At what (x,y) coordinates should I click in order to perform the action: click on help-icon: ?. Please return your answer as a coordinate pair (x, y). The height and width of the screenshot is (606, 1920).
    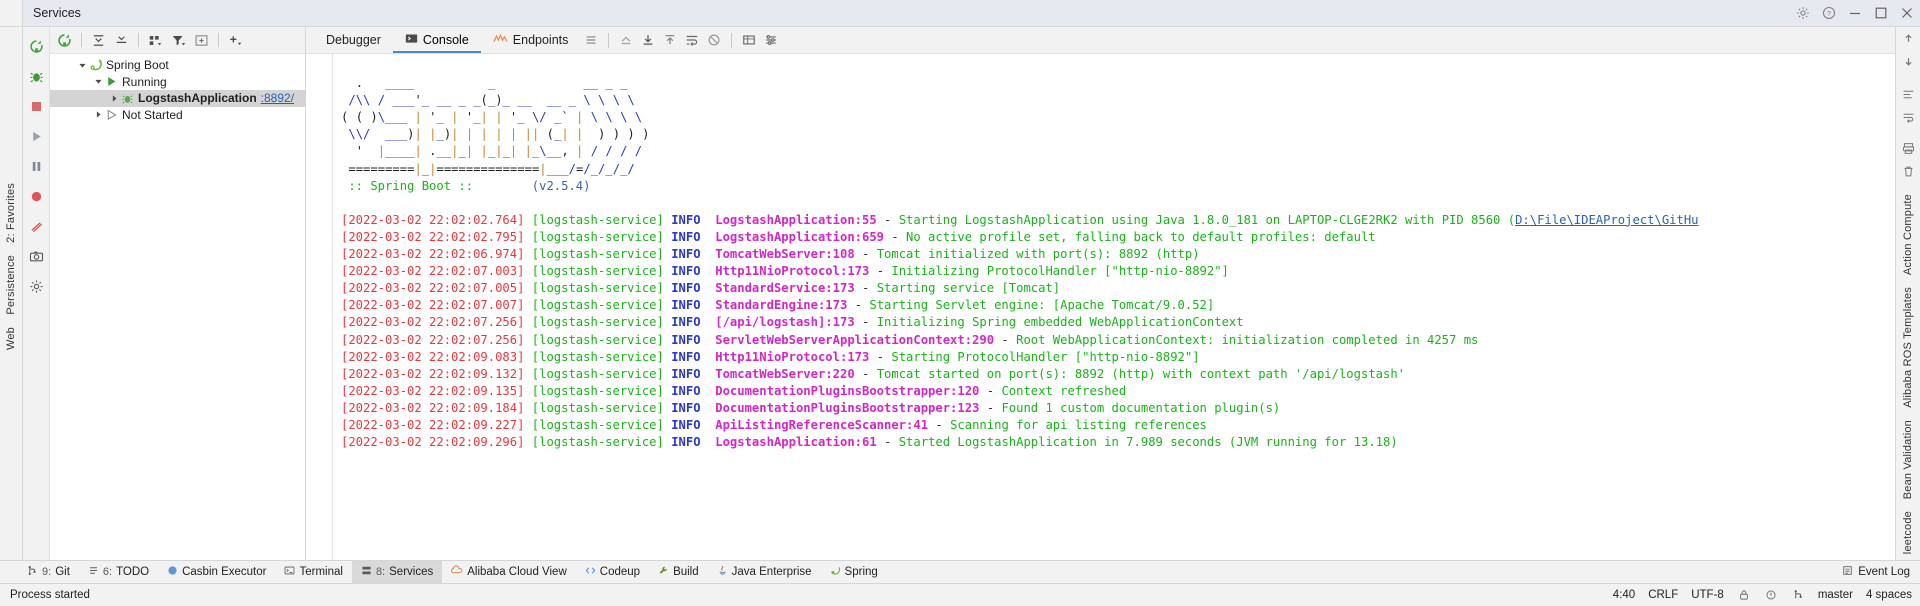
    Looking at the image, I should click on (1828, 13).